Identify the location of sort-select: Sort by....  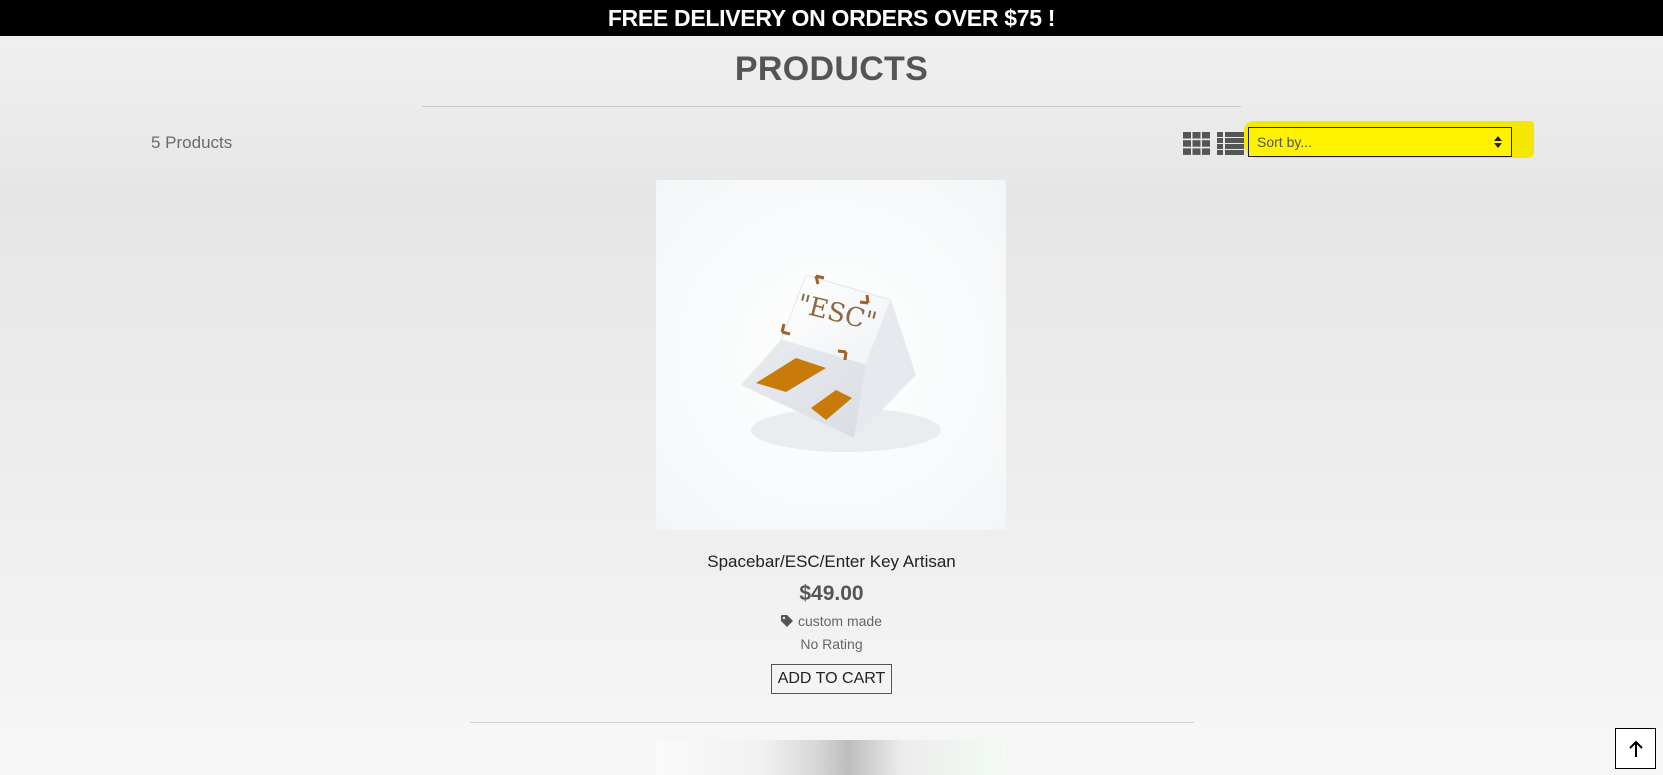
(1380, 142).